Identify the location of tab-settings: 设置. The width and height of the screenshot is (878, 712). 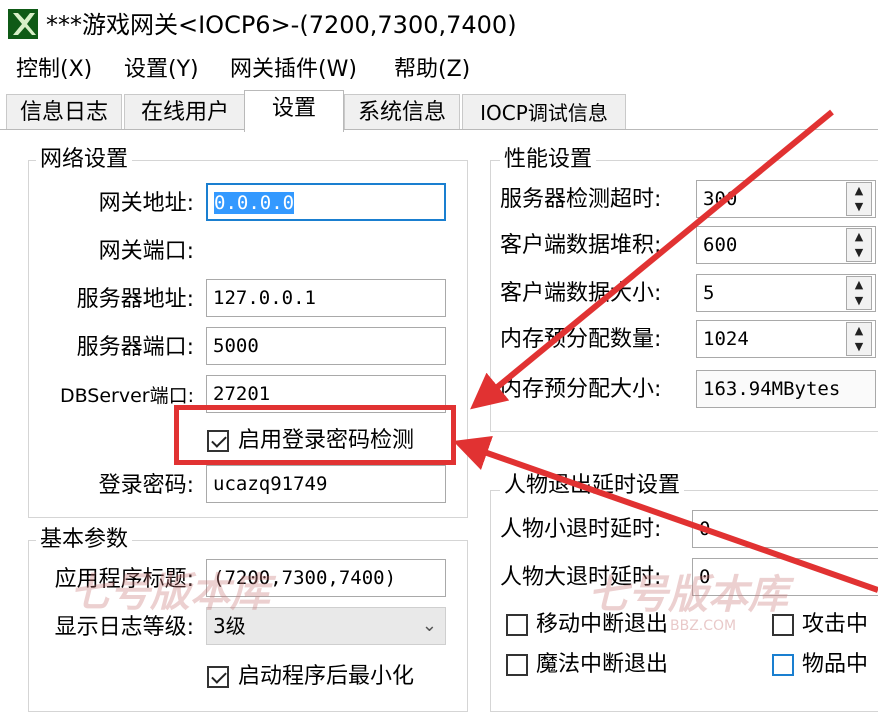
(294, 111).